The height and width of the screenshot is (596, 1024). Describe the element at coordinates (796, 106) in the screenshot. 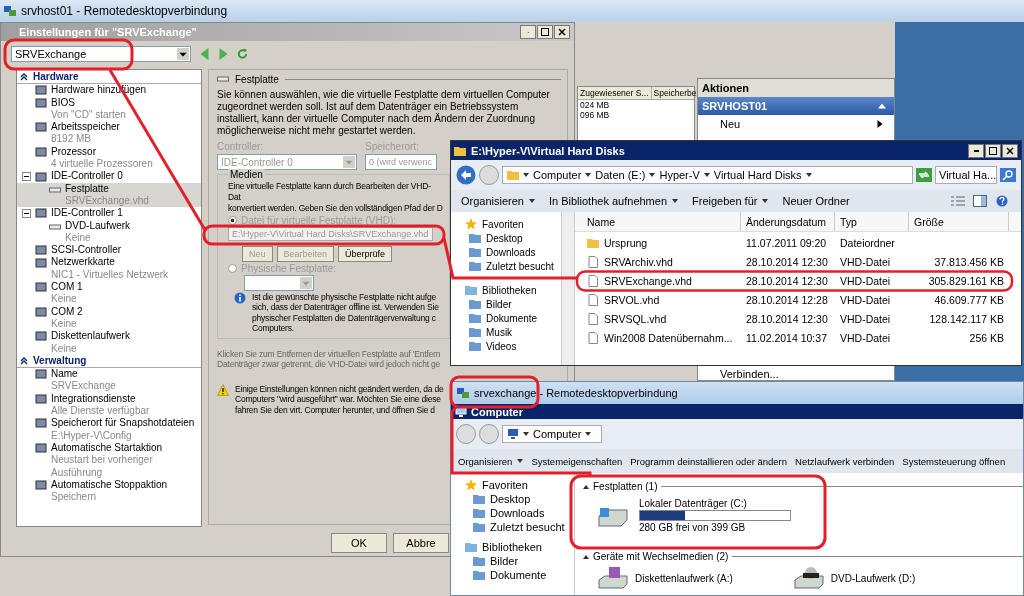

I see `section-header: SRVHOST01` at that location.